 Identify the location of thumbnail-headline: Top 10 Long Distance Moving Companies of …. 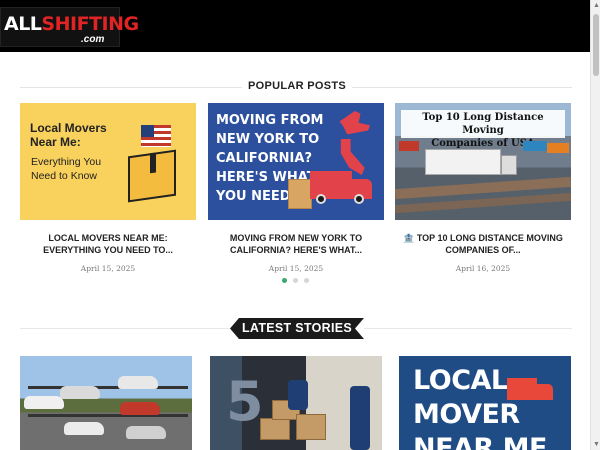
(483, 129).